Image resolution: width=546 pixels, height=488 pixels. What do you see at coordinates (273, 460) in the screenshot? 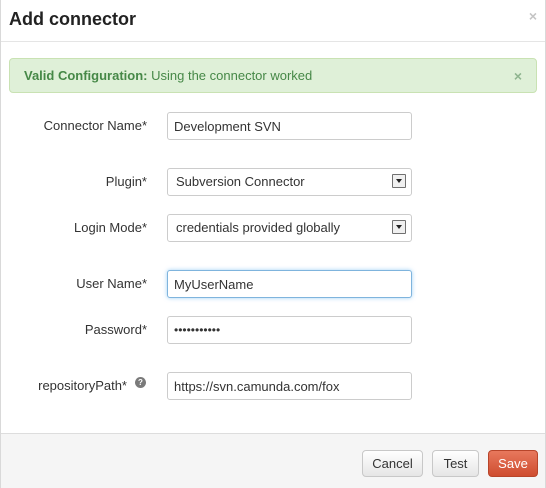
I see `dialog-footer: Cancel Test Save` at bounding box center [273, 460].